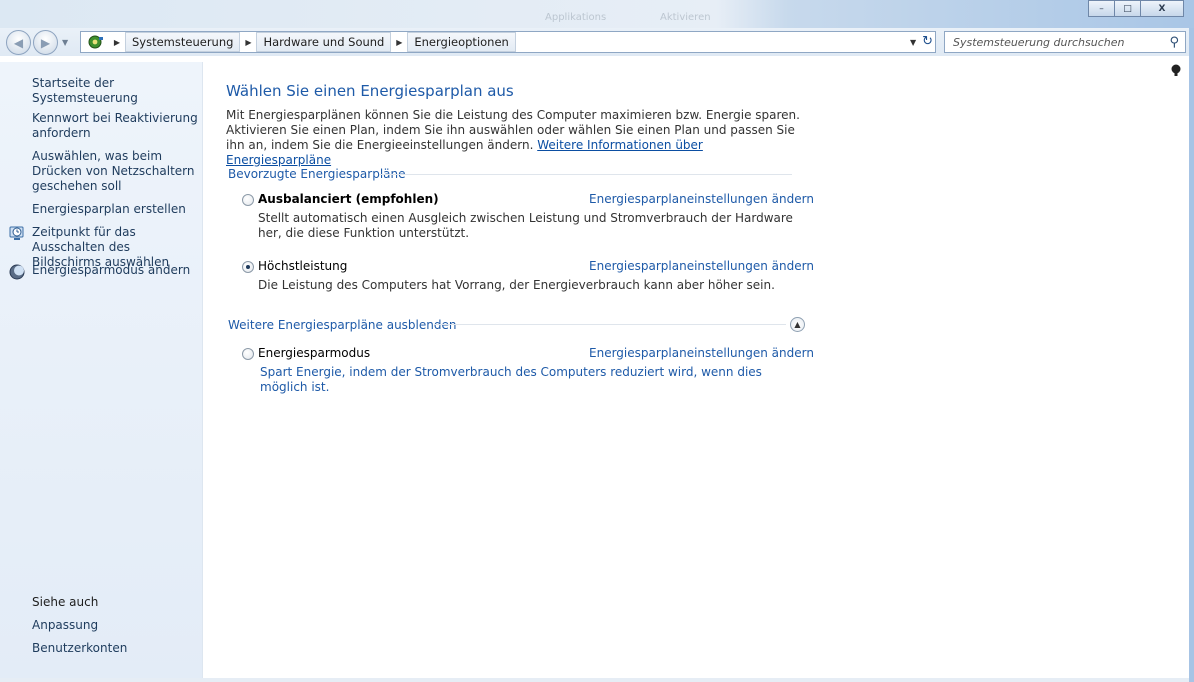 This screenshot has width=1194, height=682. What do you see at coordinates (1191, 355) in the screenshot?
I see `window-border` at bounding box center [1191, 355].